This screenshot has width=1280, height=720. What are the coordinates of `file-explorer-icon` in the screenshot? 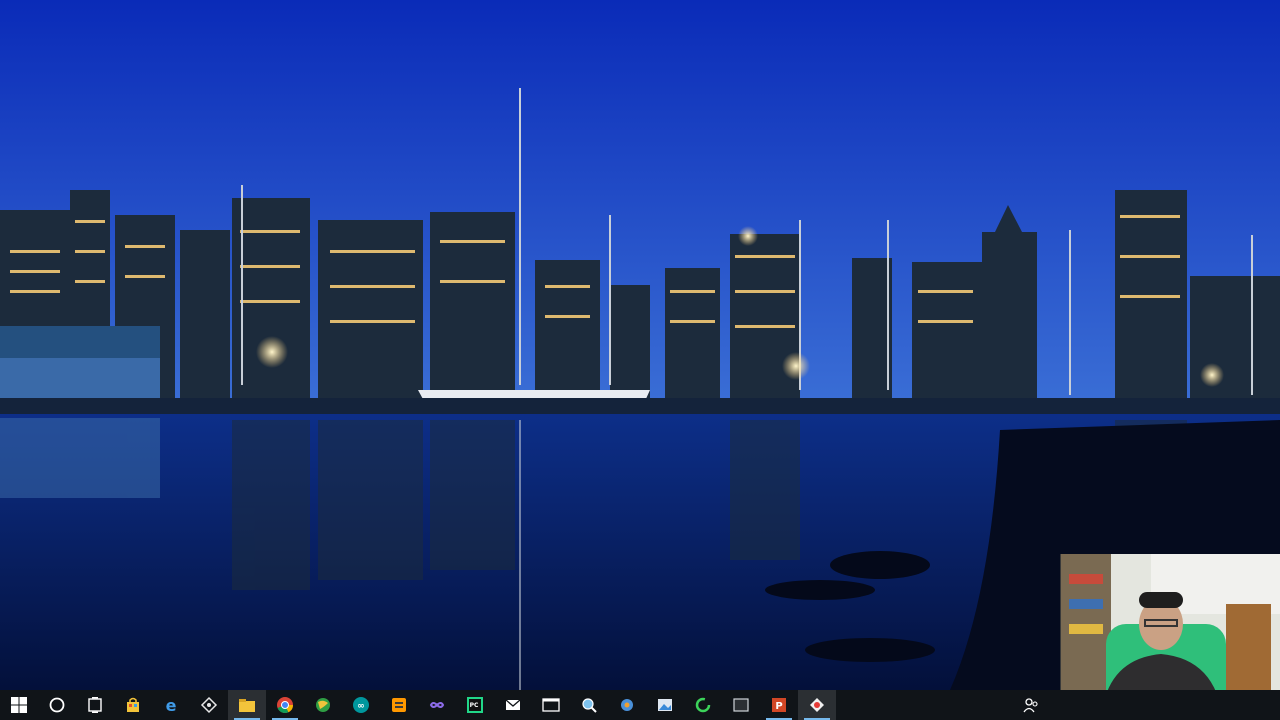 It's located at (247, 705).